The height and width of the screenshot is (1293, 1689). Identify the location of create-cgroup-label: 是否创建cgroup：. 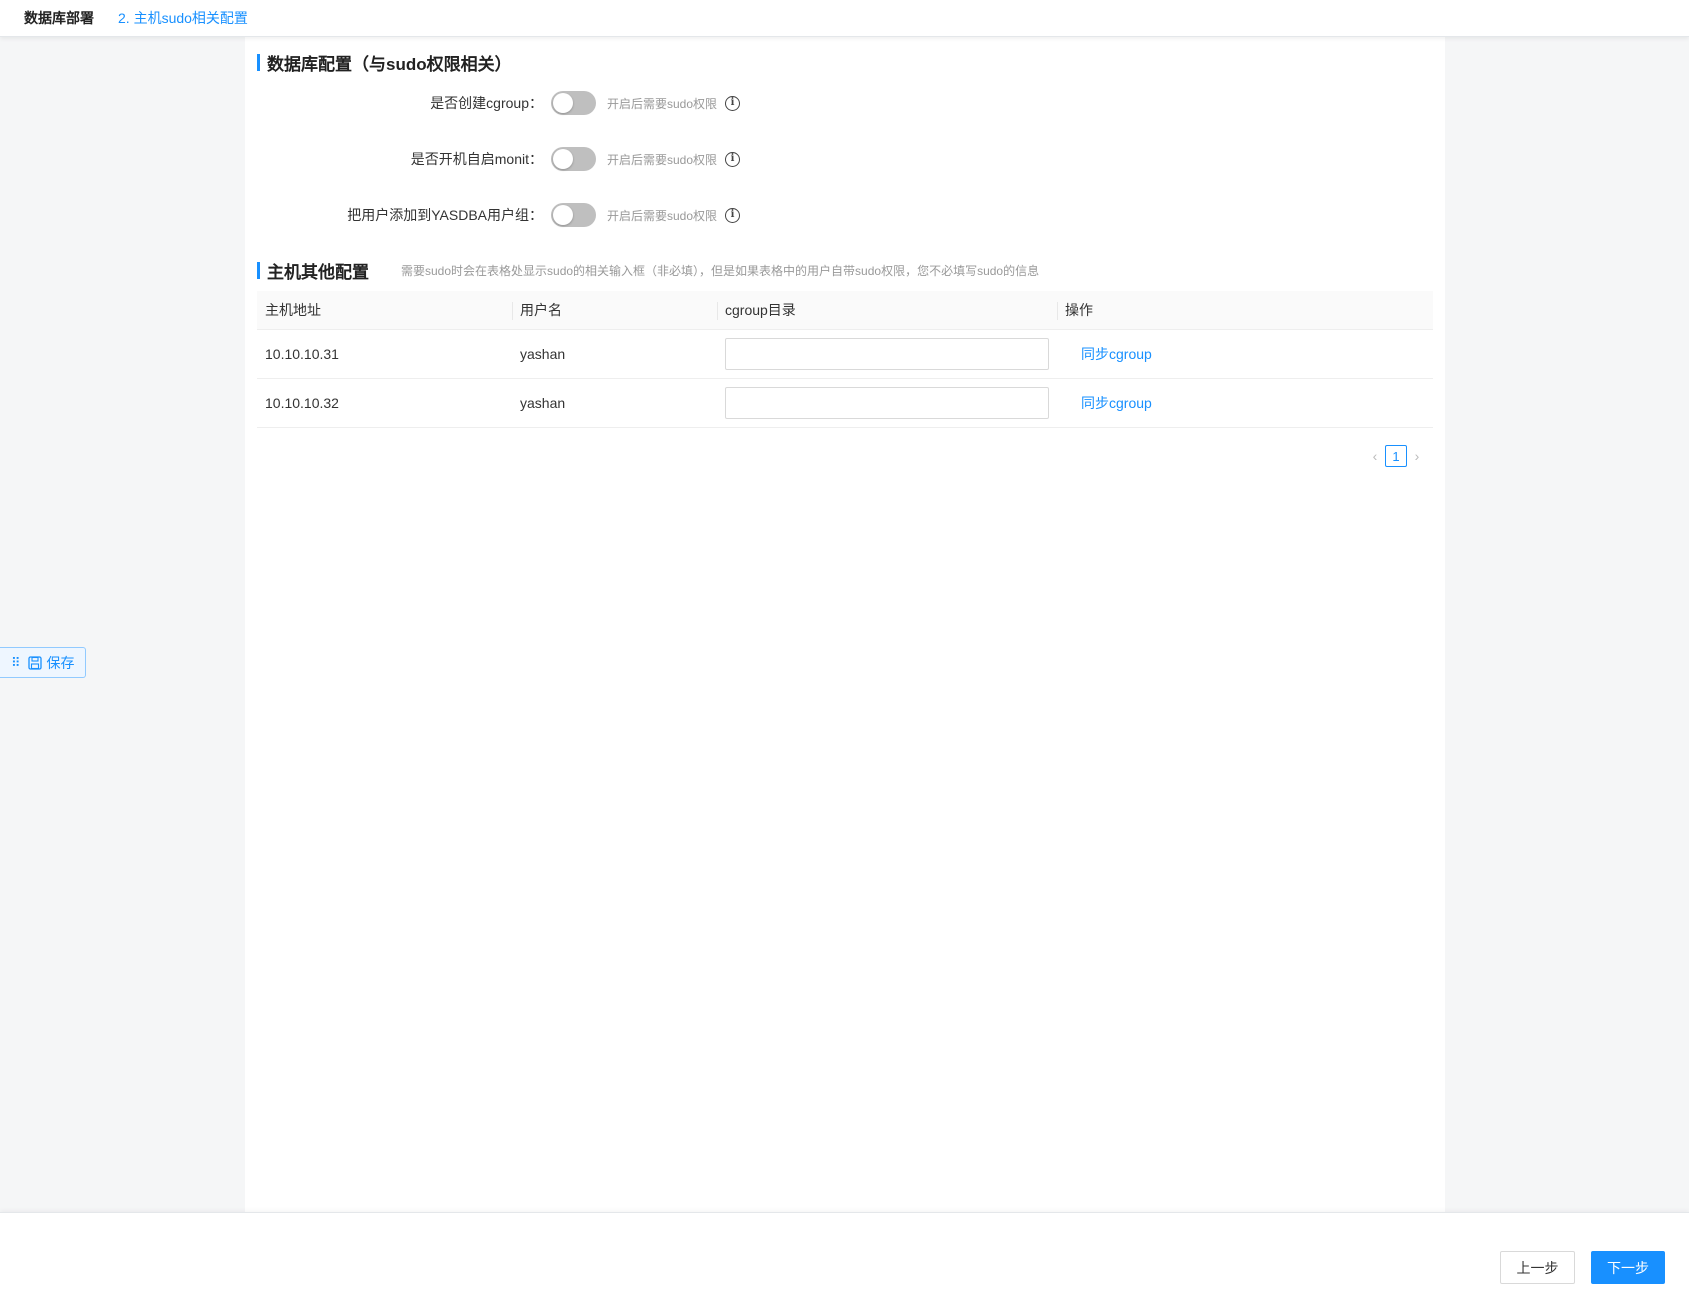
(486, 103).